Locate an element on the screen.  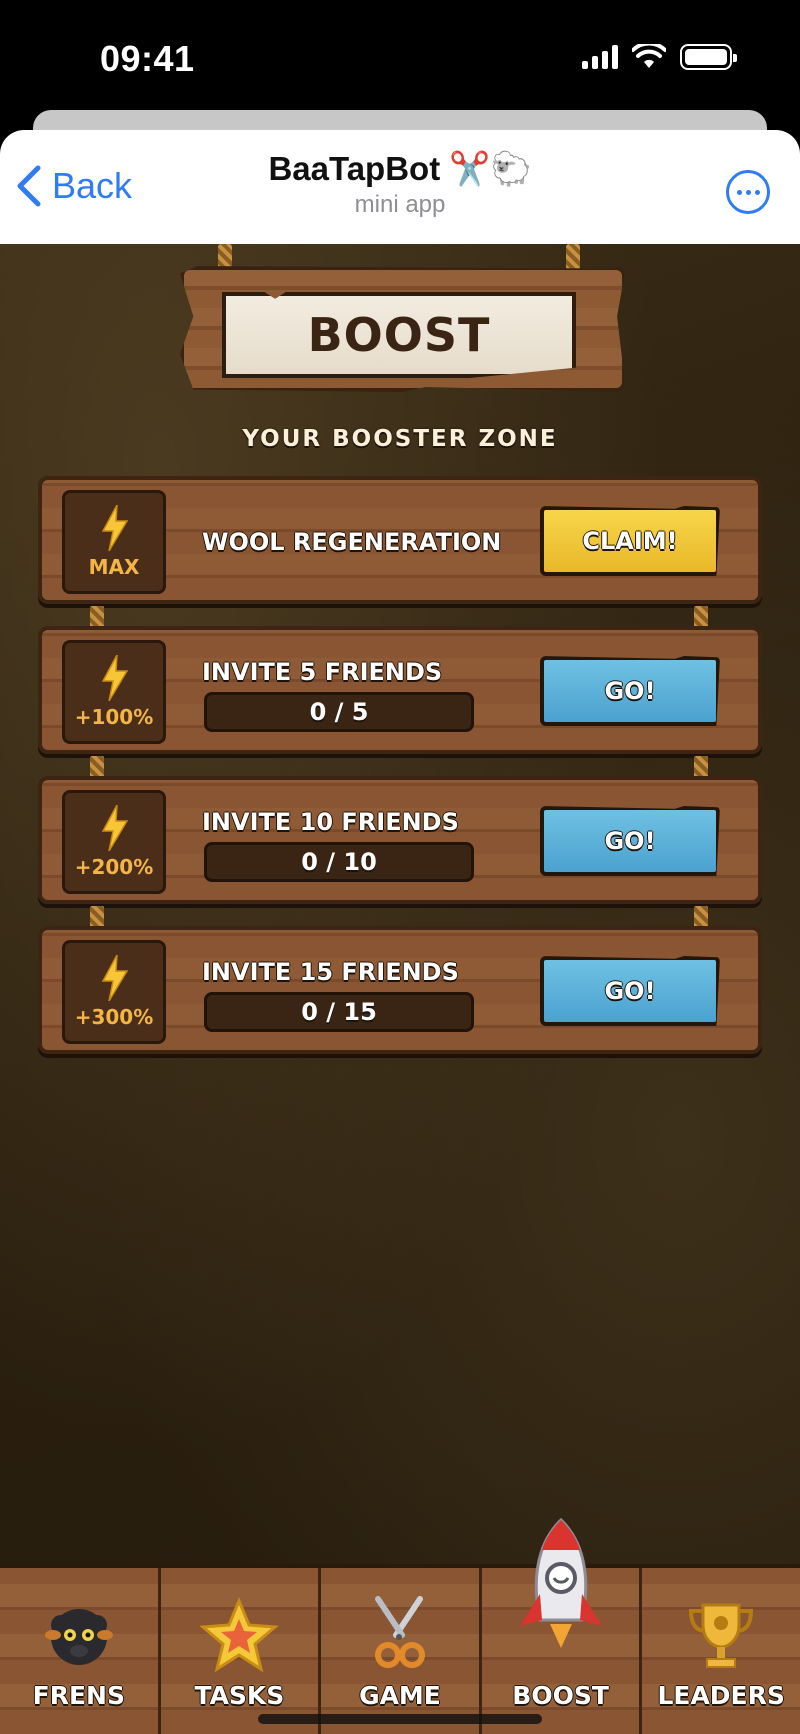
bottom-nav: FRENS TASKS GAME BOOST LEADERS is located at coordinates (400, 1625).